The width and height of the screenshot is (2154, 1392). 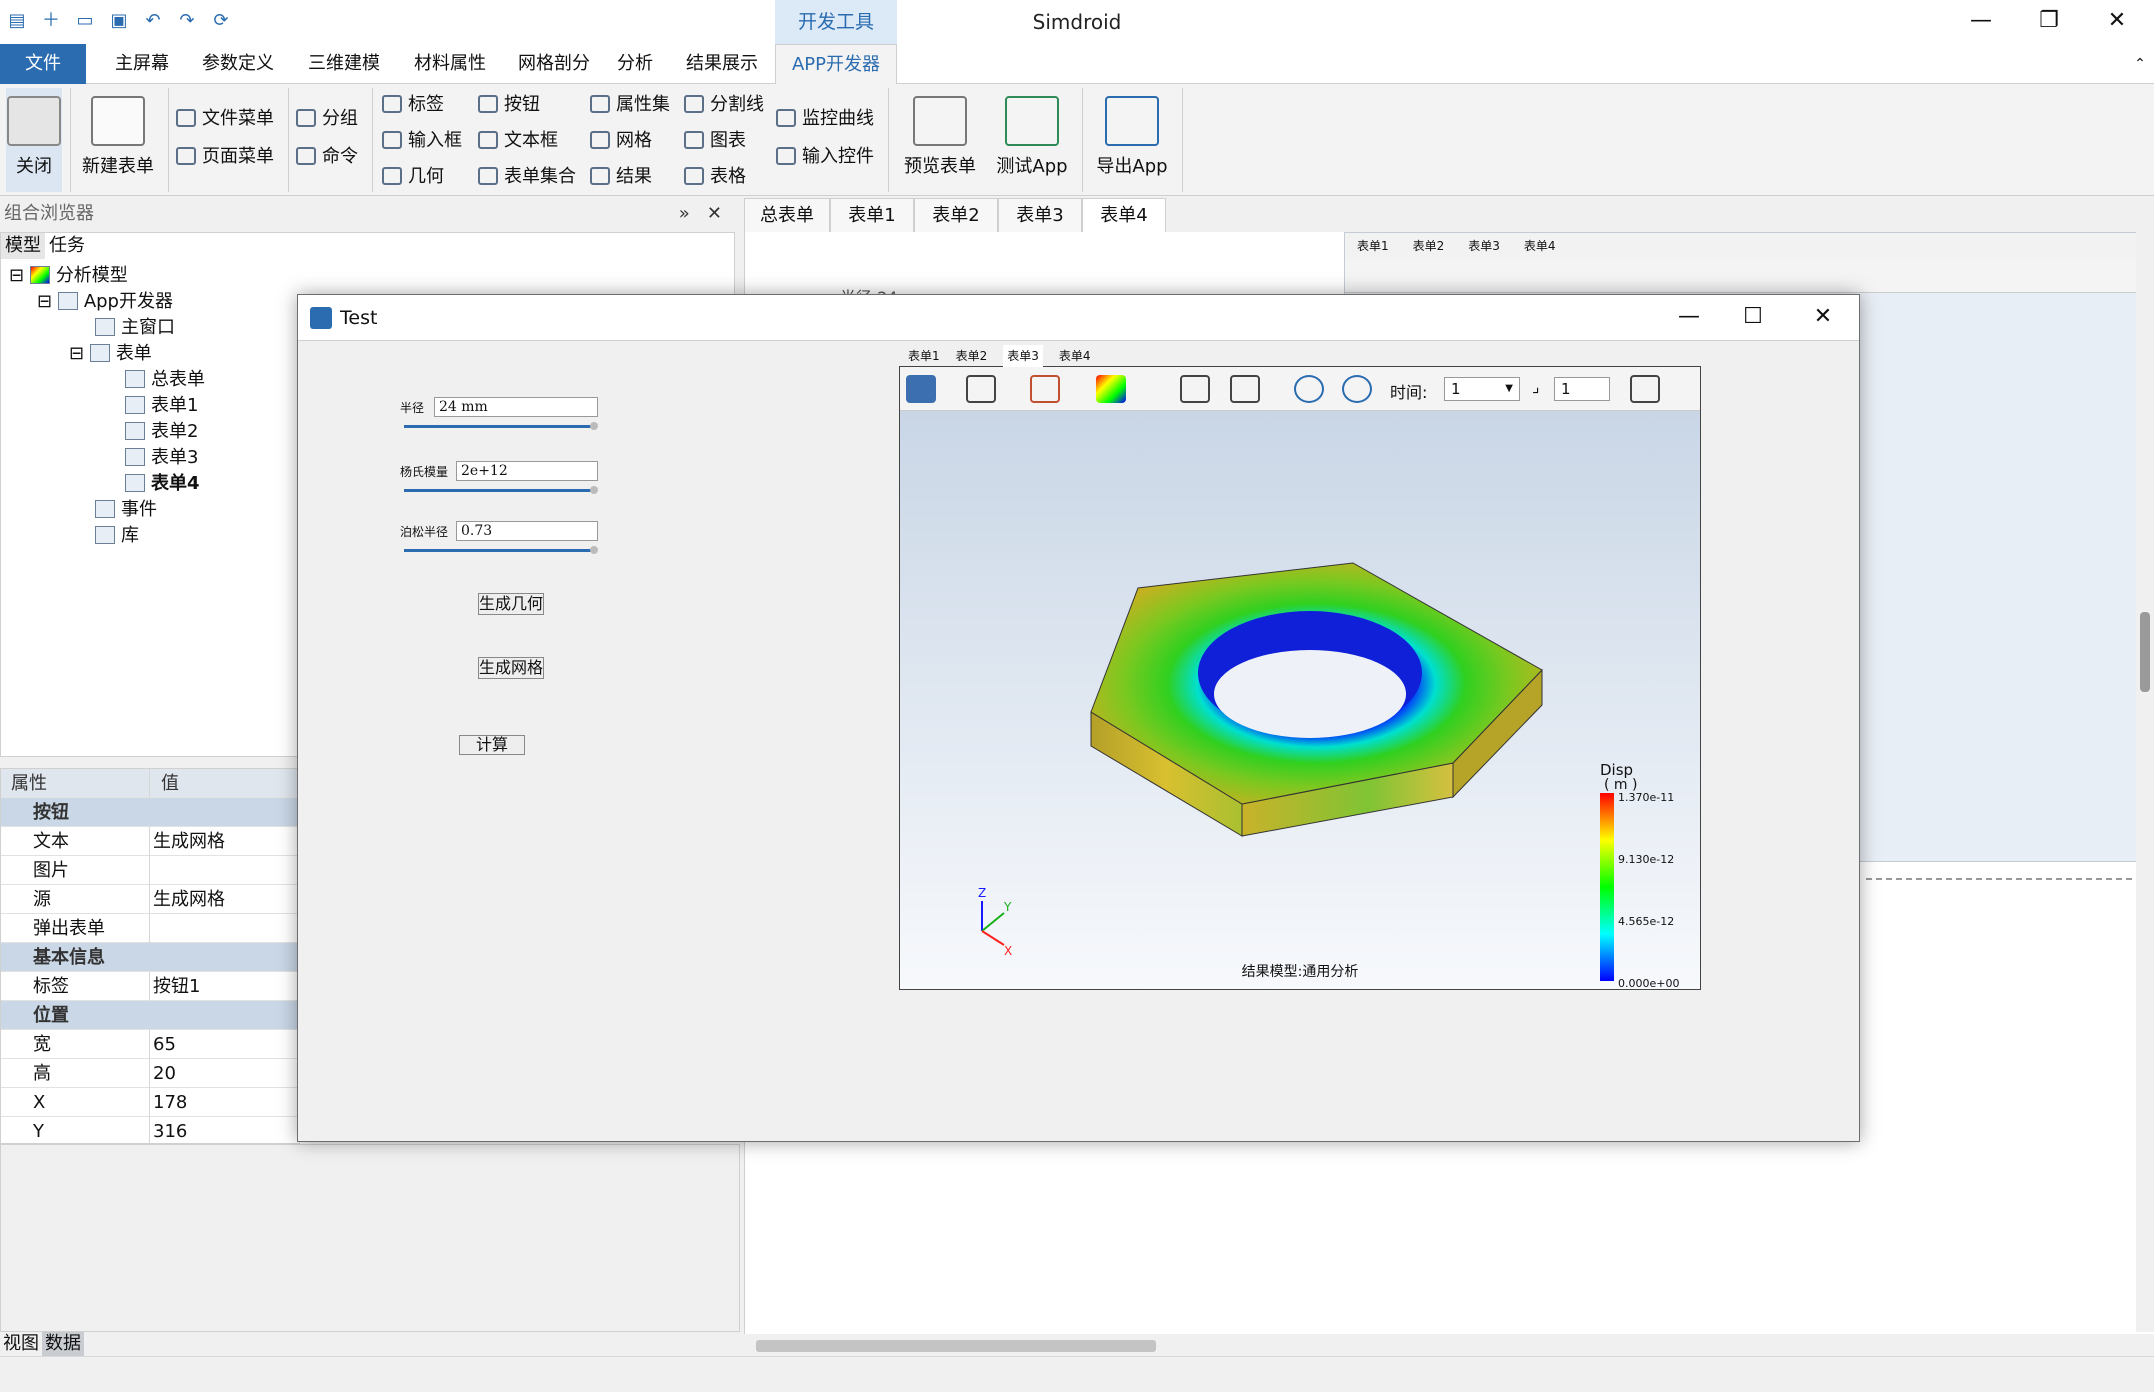 I want to click on close-panel-icon: ✕, so click(x=714, y=213).